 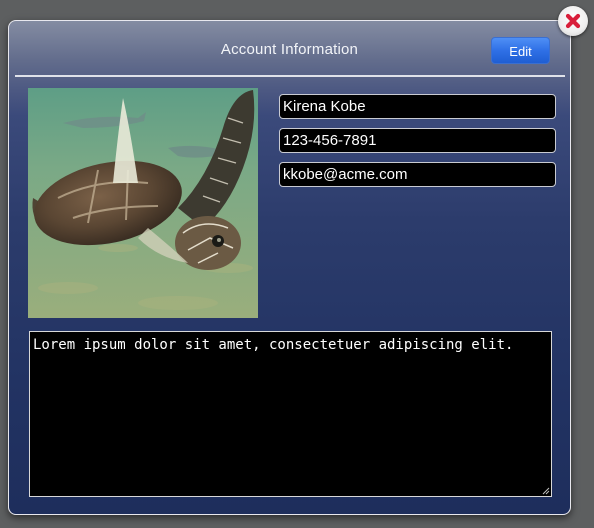 I want to click on phone-field: 123-456-7891, so click(x=417, y=140).